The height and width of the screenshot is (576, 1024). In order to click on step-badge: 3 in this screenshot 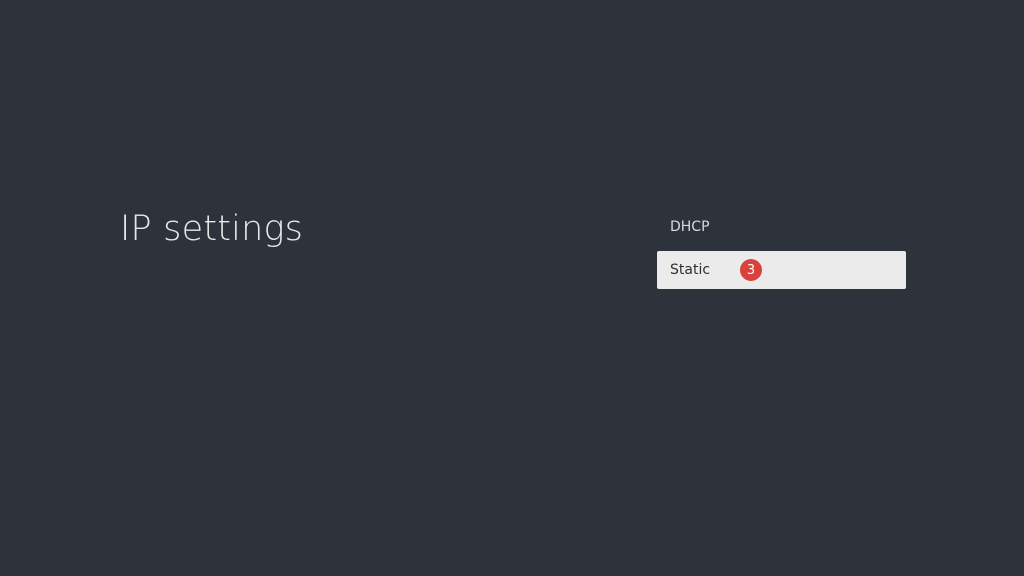, I will do `click(751, 270)`.